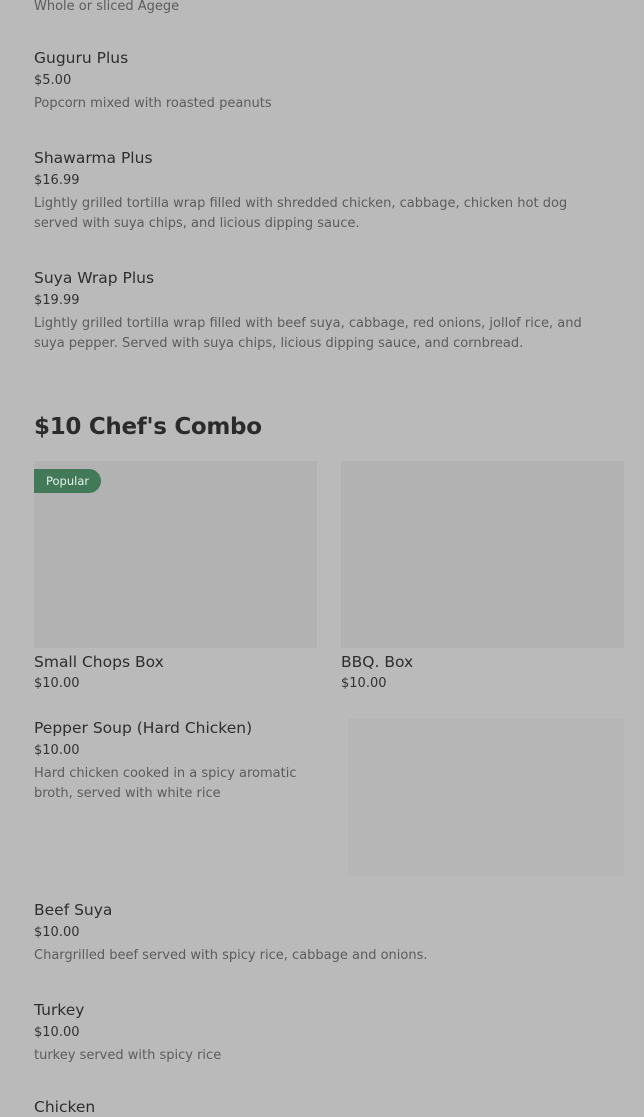 This screenshot has height=1117, width=644. What do you see at coordinates (107, 7) in the screenshot?
I see `menu-item-description: Whole or sliced Agege` at bounding box center [107, 7].